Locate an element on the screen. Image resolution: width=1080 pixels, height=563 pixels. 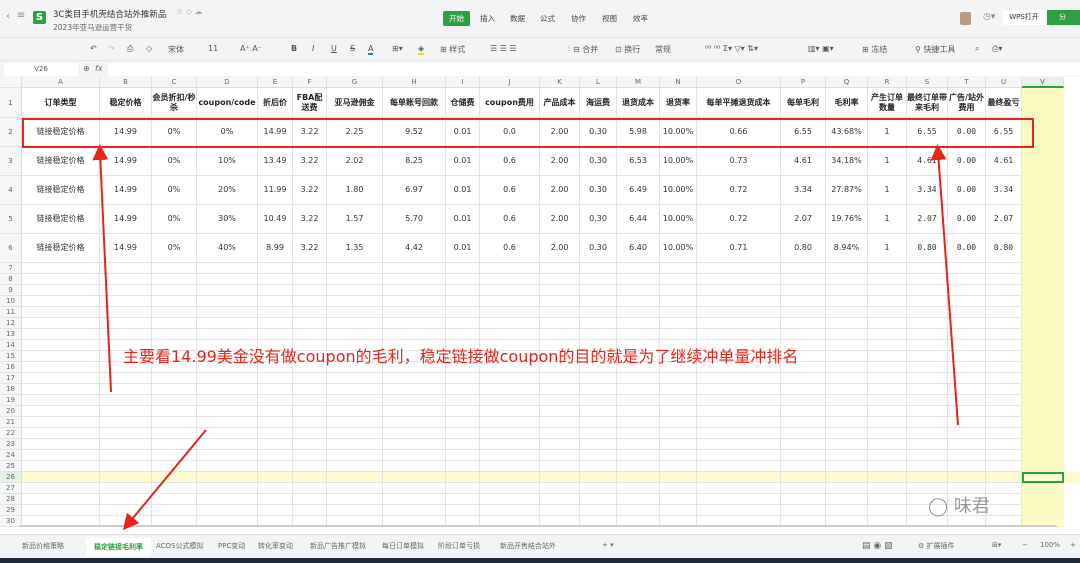
arrow-to-row2-right is located at coordinates (944, 285).